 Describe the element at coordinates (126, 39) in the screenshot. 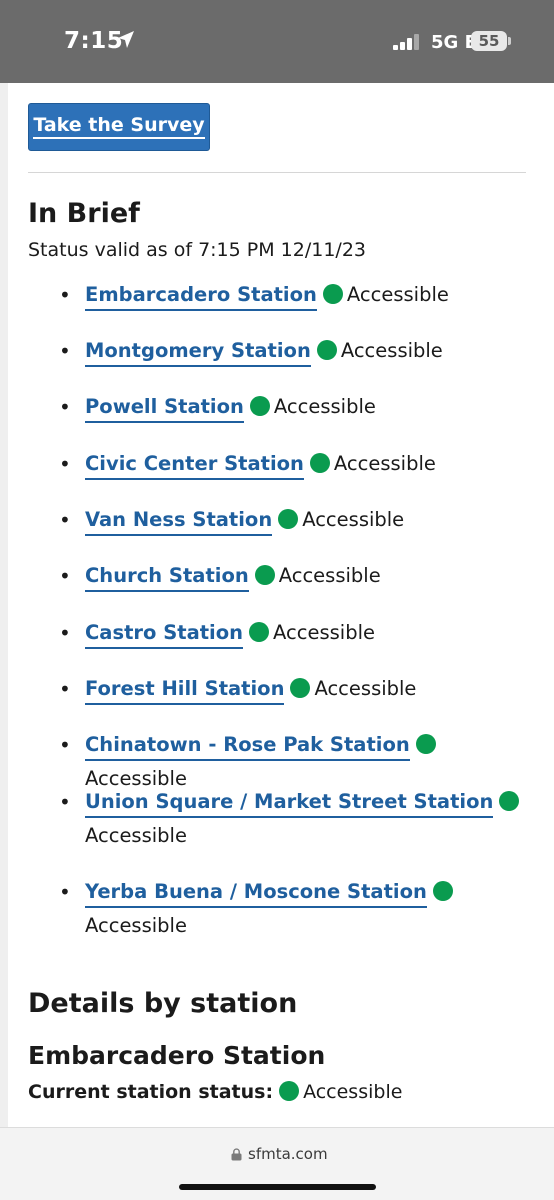

I see `location-arrow-icon` at that location.